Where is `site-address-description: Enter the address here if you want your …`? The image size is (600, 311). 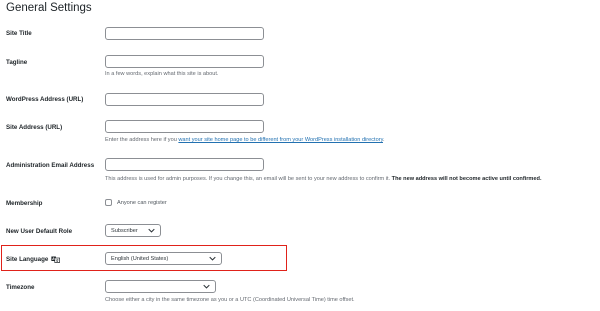
site-address-description: Enter the address here if you want your … is located at coordinates (245, 140).